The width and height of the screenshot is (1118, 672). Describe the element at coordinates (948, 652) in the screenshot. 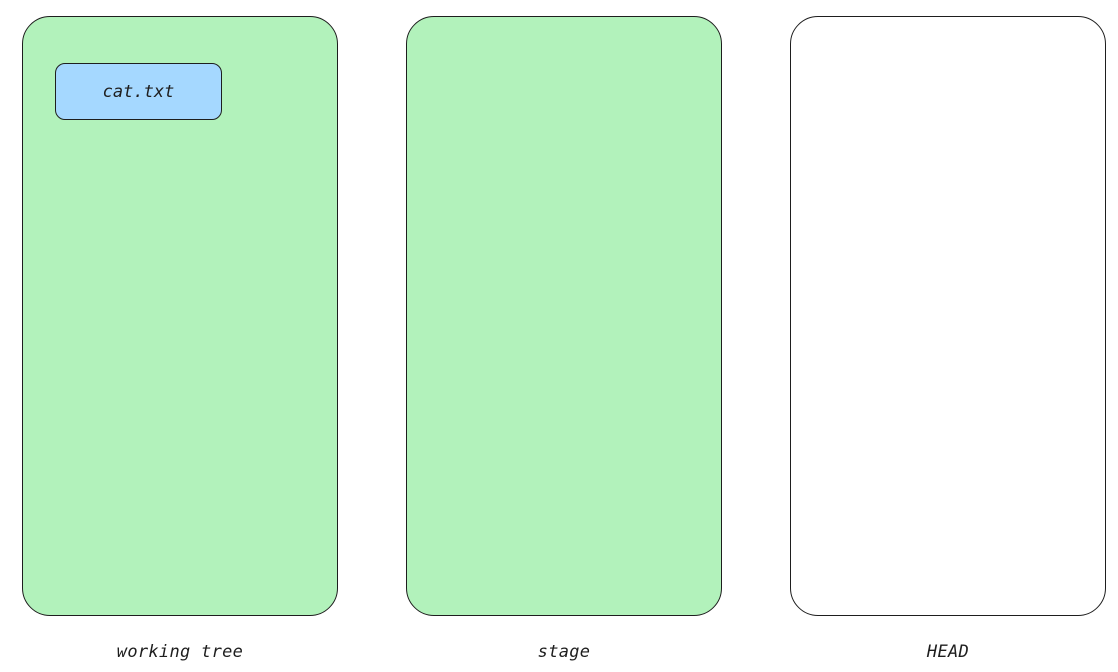

I see `head-label: HEAD` at that location.